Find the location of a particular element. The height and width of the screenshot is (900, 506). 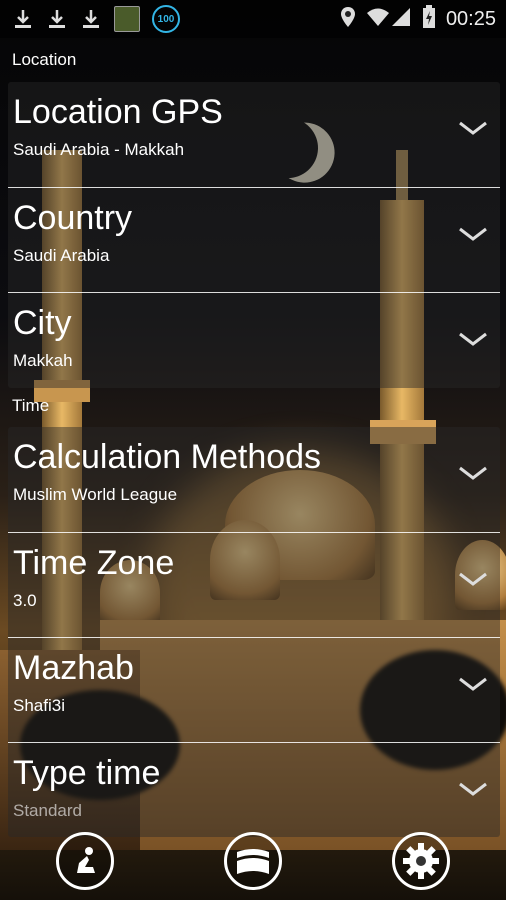

setting-title: Type time is located at coordinates (87, 773).